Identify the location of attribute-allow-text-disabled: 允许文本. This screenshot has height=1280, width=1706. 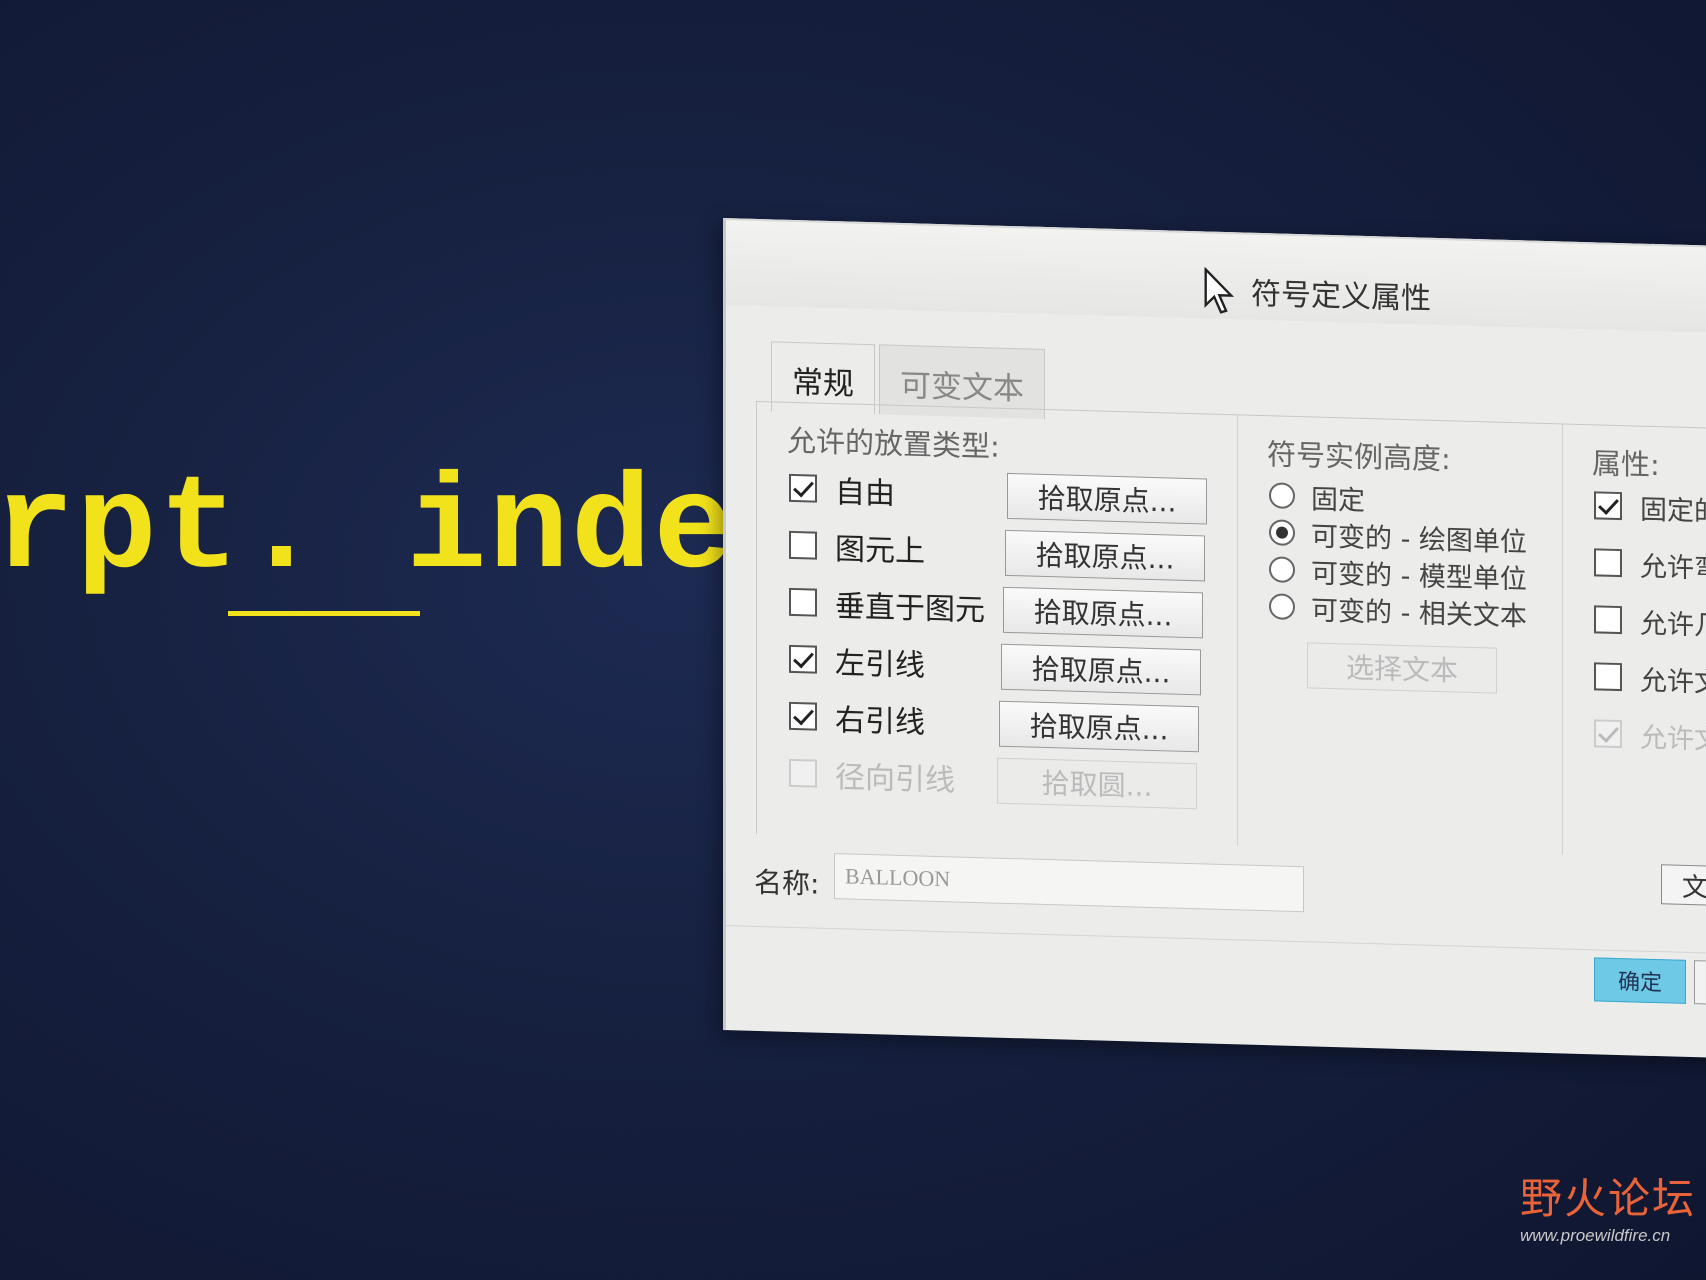
(1650, 735).